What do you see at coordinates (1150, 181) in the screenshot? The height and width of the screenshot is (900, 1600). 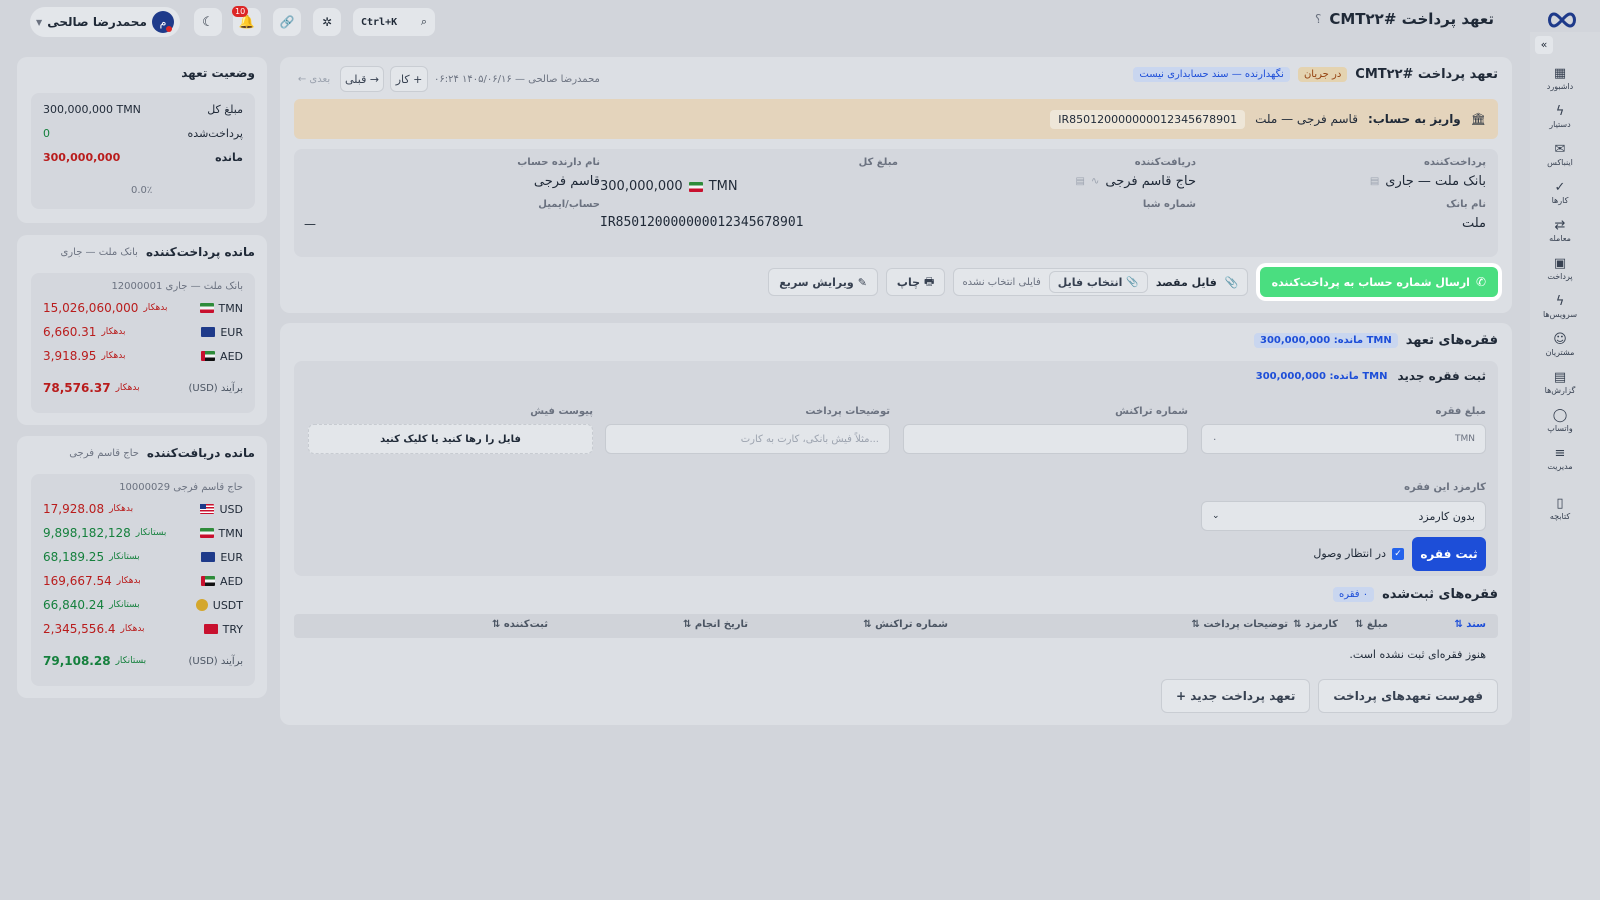 I see `receiver-value: حاج قاسم فرجی` at bounding box center [1150, 181].